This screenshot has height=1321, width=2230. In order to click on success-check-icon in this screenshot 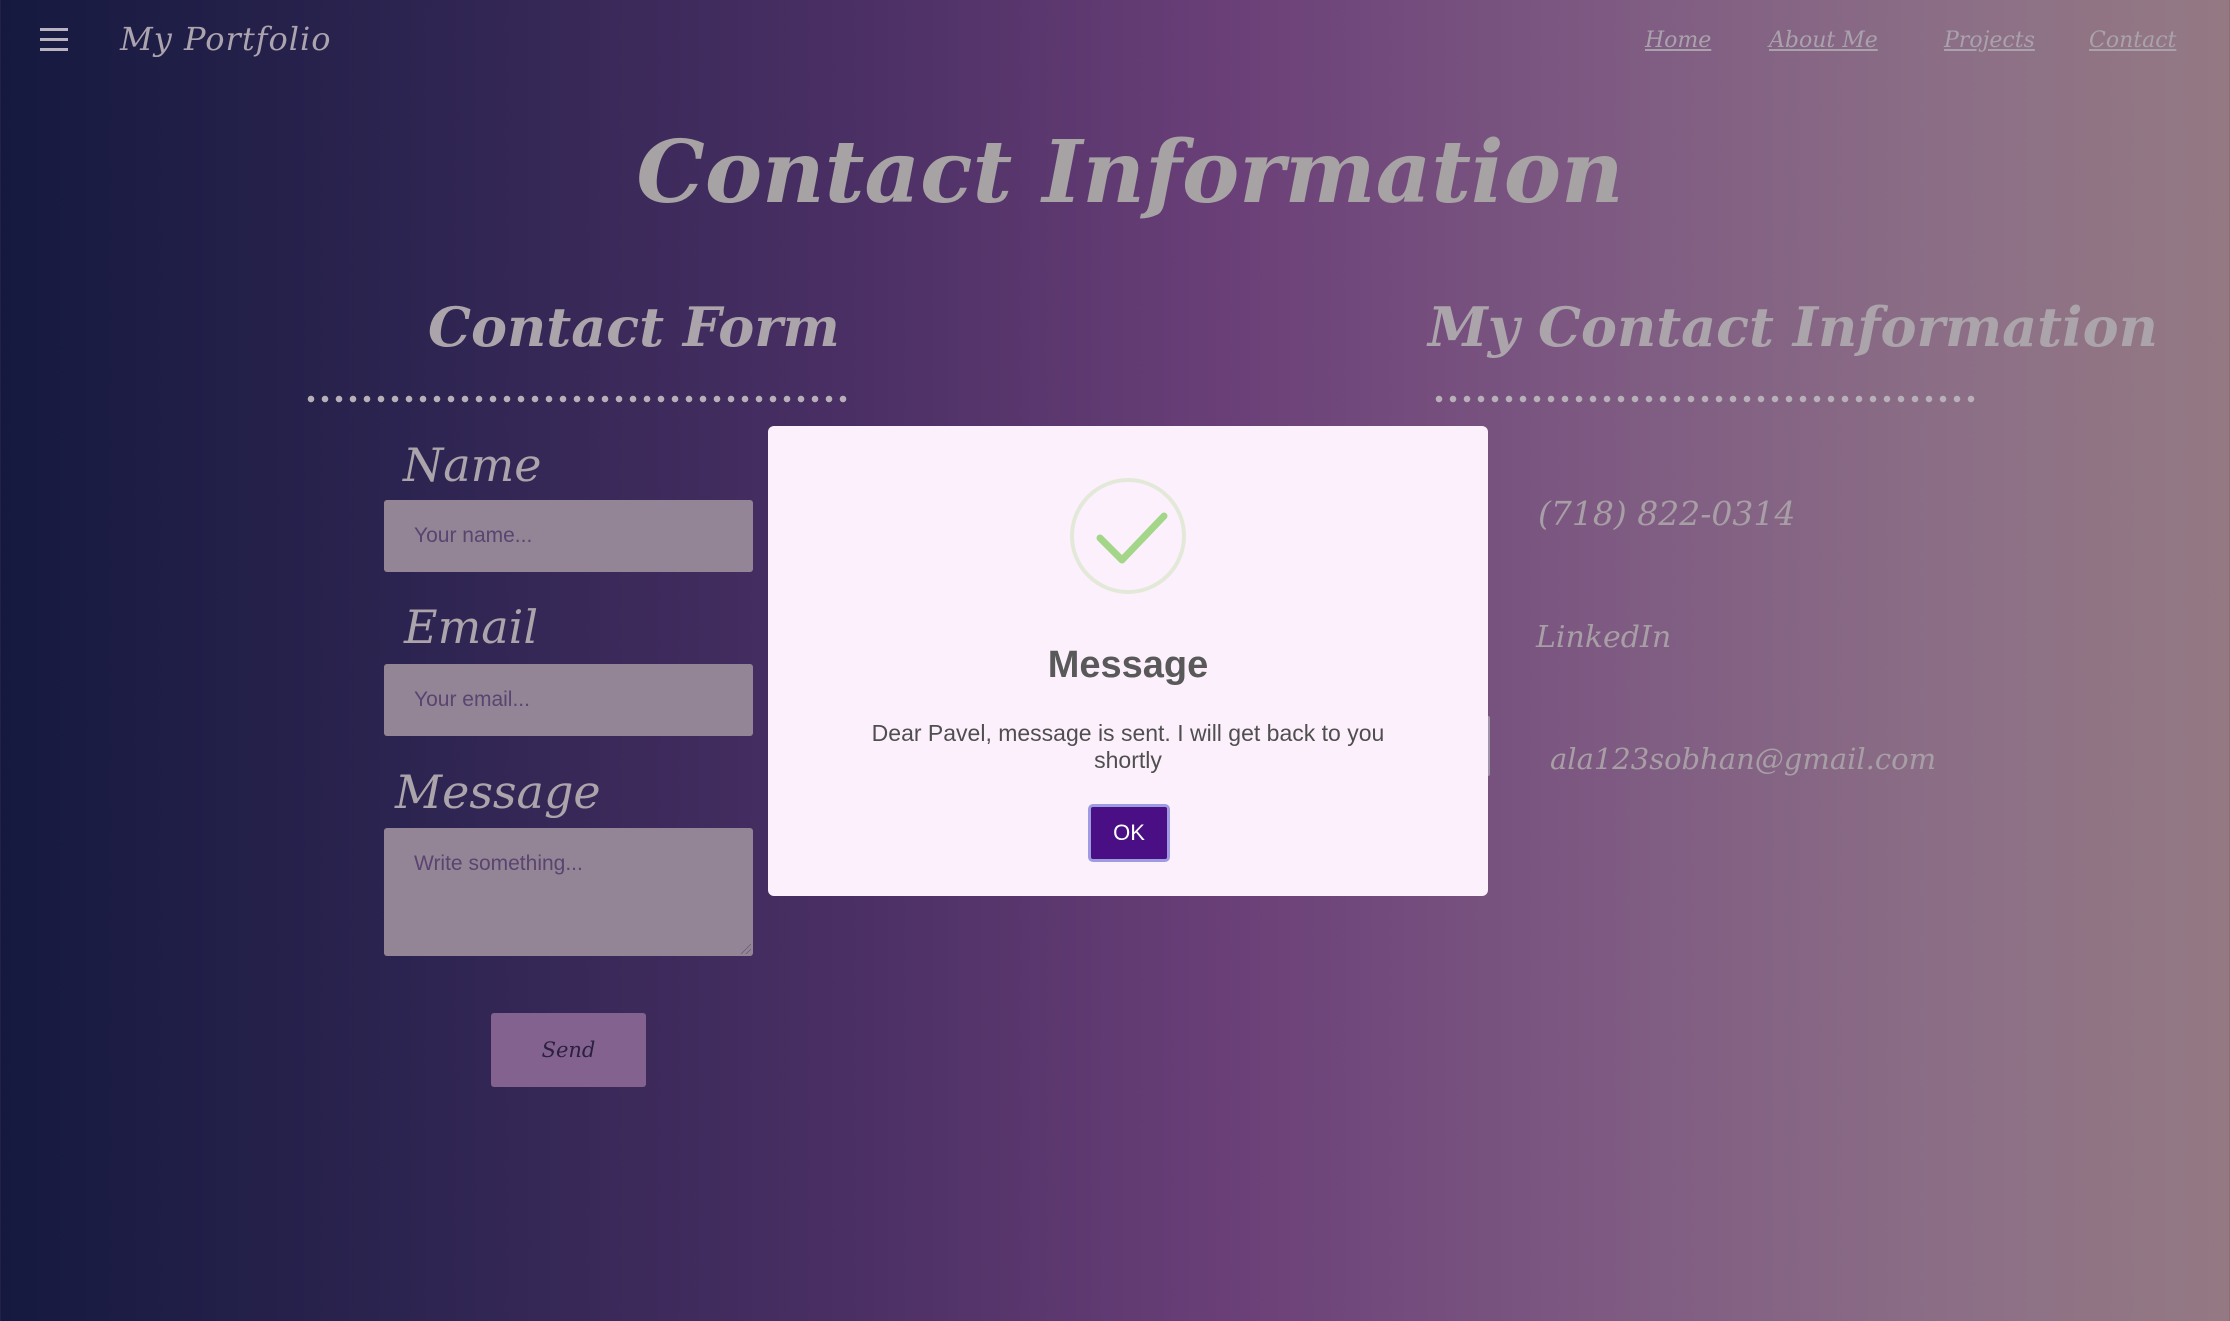, I will do `click(1128, 536)`.